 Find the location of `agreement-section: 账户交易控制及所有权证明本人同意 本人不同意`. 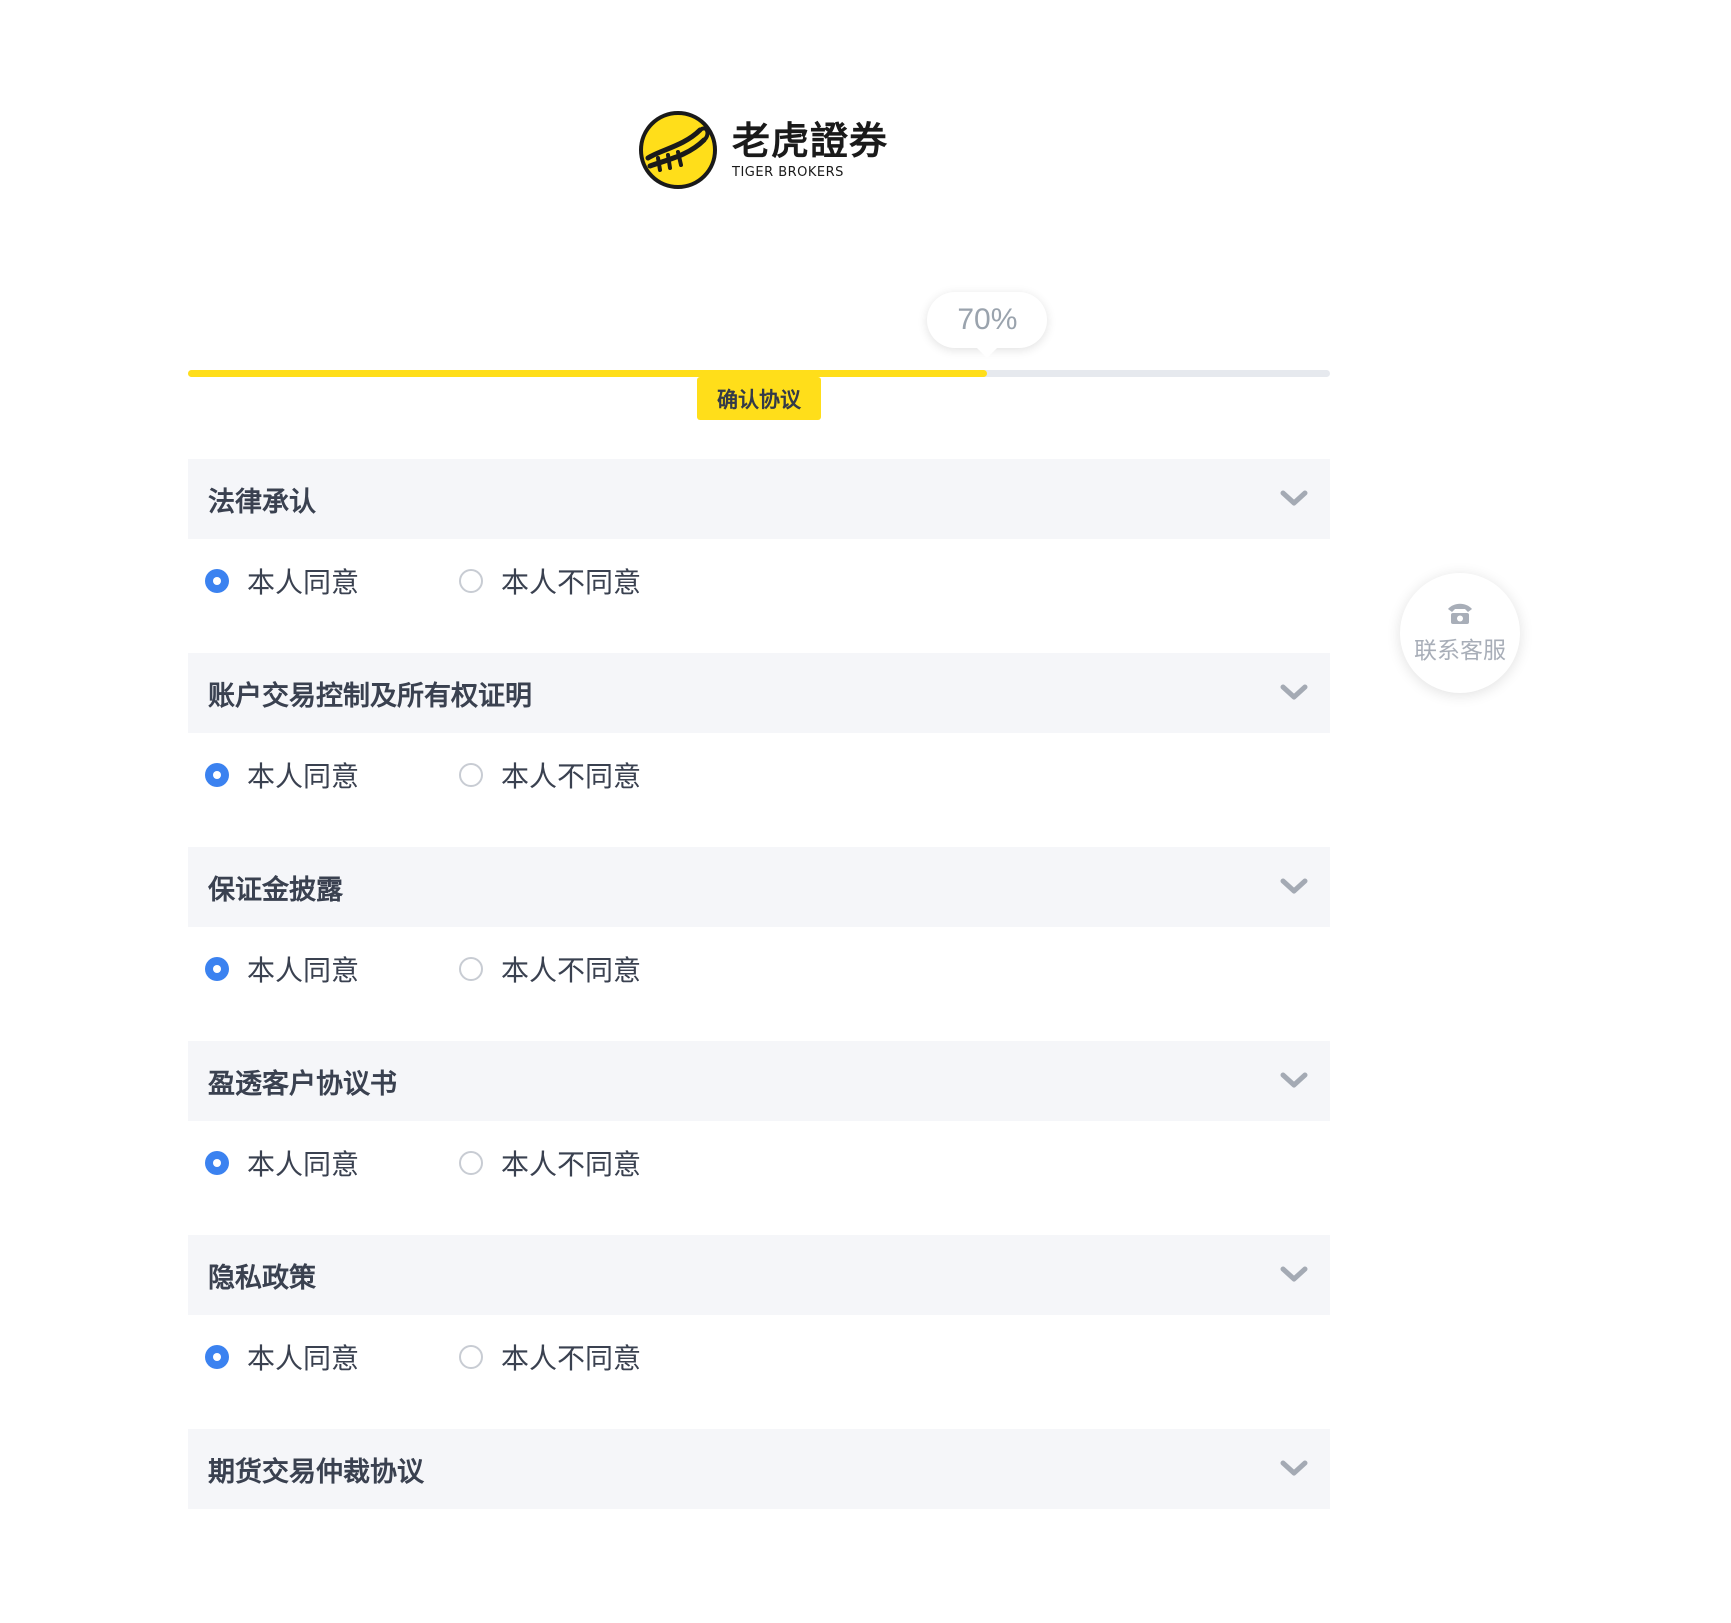

agreement-section: 账户交易控制及所有权证明本人同意 本人不同意 is located at coordinates (759, 750).